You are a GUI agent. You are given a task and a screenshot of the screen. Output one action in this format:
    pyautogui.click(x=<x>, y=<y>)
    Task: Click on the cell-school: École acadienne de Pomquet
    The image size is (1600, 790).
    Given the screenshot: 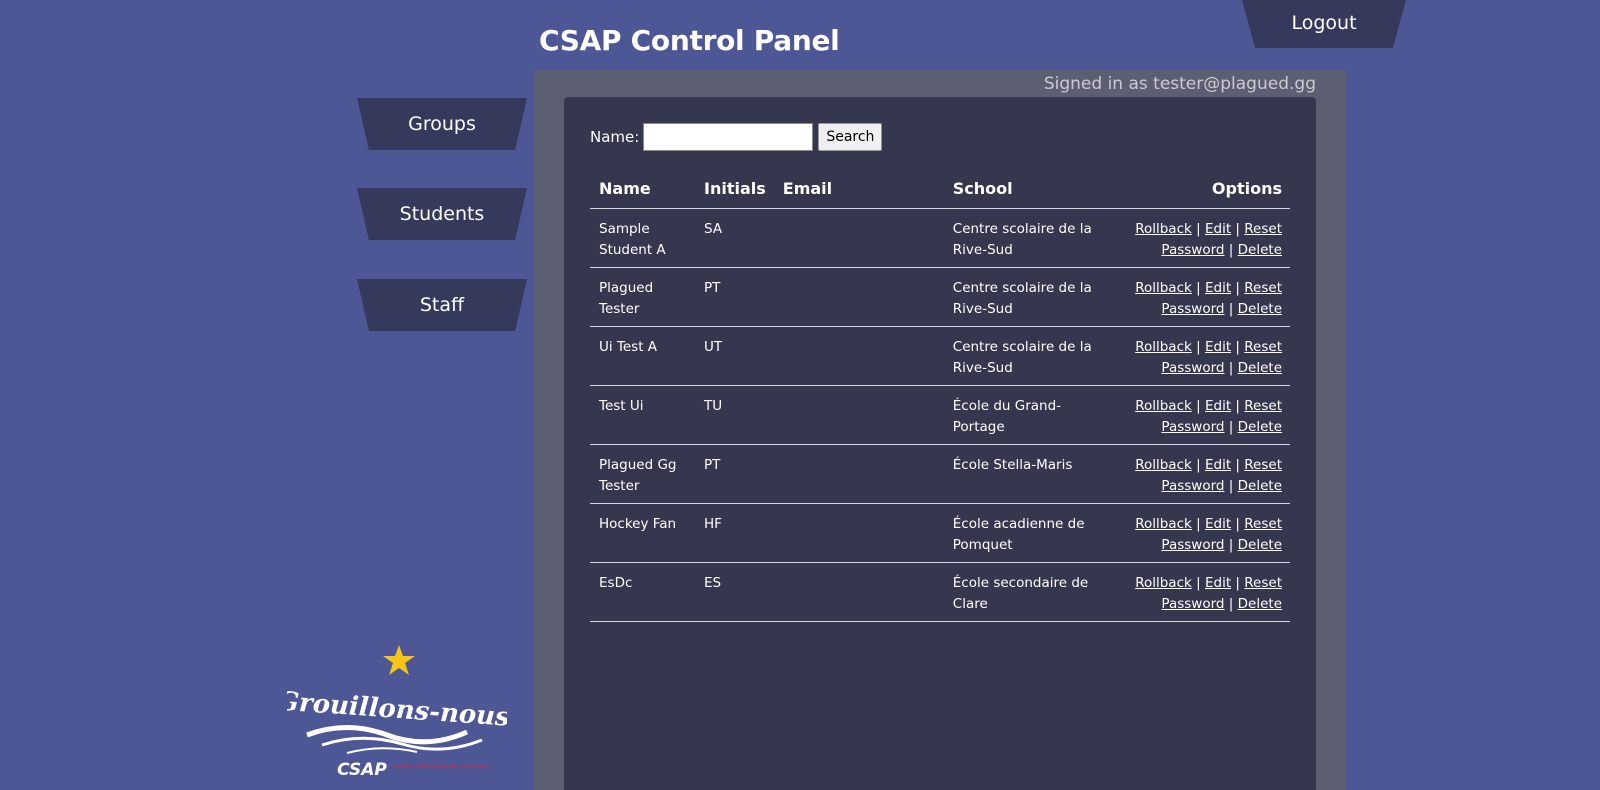 What is the action you would take?
    pyautogui.click(x=1022, y=533)
    